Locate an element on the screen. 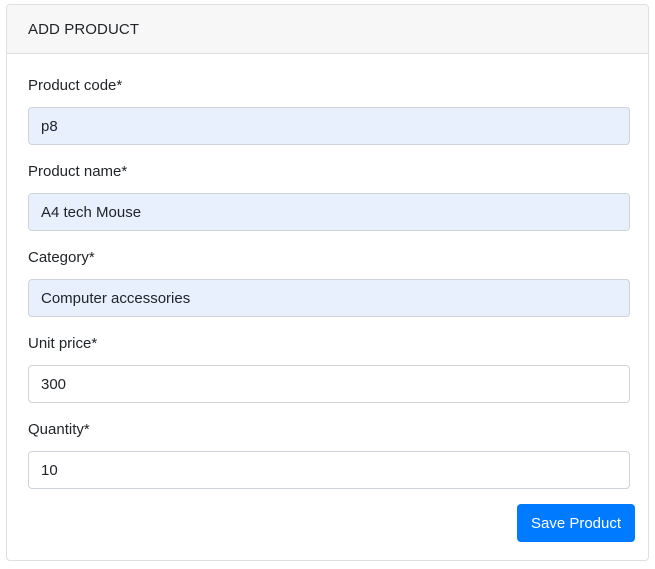 The width and height of the screenshot is (655, 569). unit-price-input is located at coordinates (329, 384).